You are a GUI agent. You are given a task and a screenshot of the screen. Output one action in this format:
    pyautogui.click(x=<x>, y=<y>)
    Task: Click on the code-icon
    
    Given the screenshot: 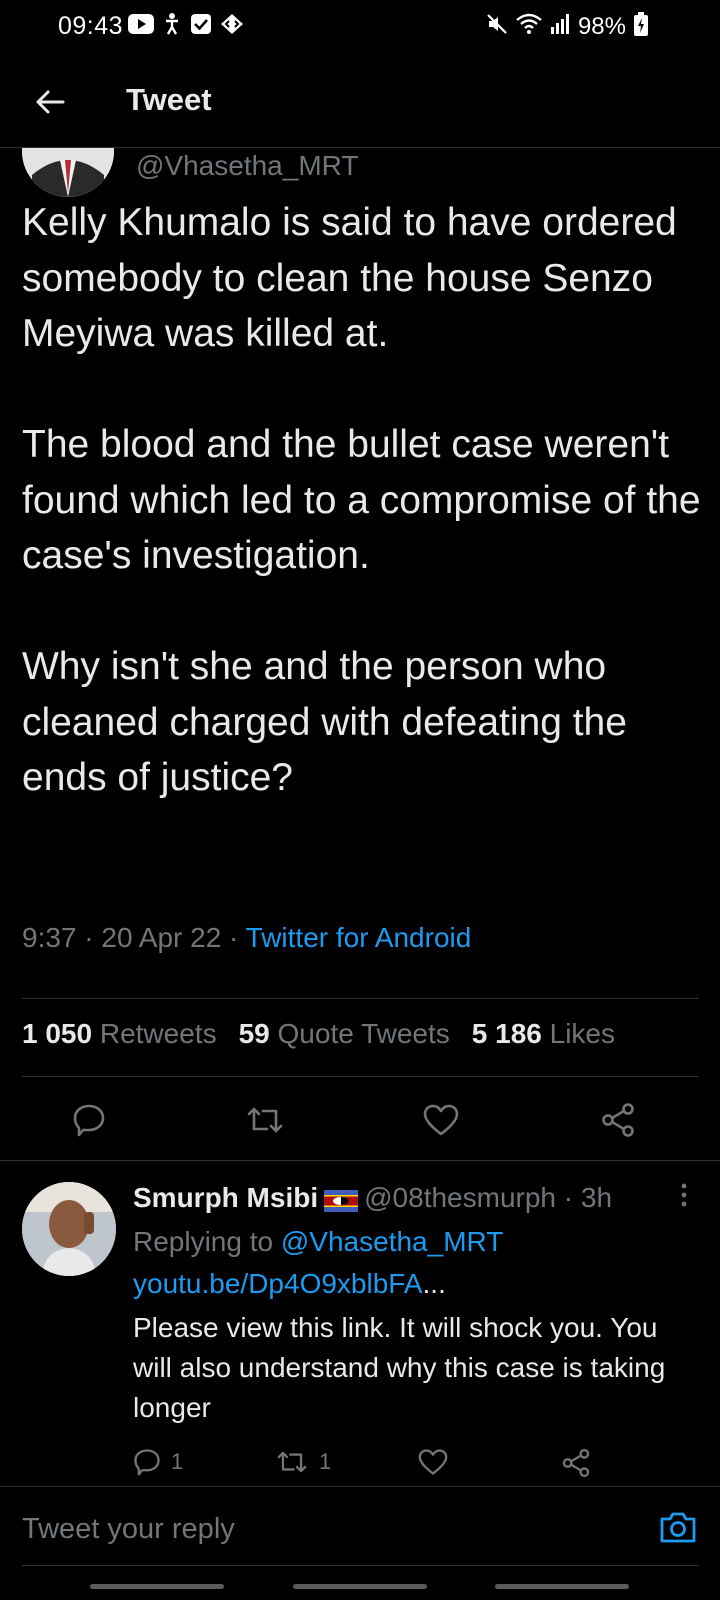 What is the action you would take?
    pyautogui.click(x=232, y=26)
    